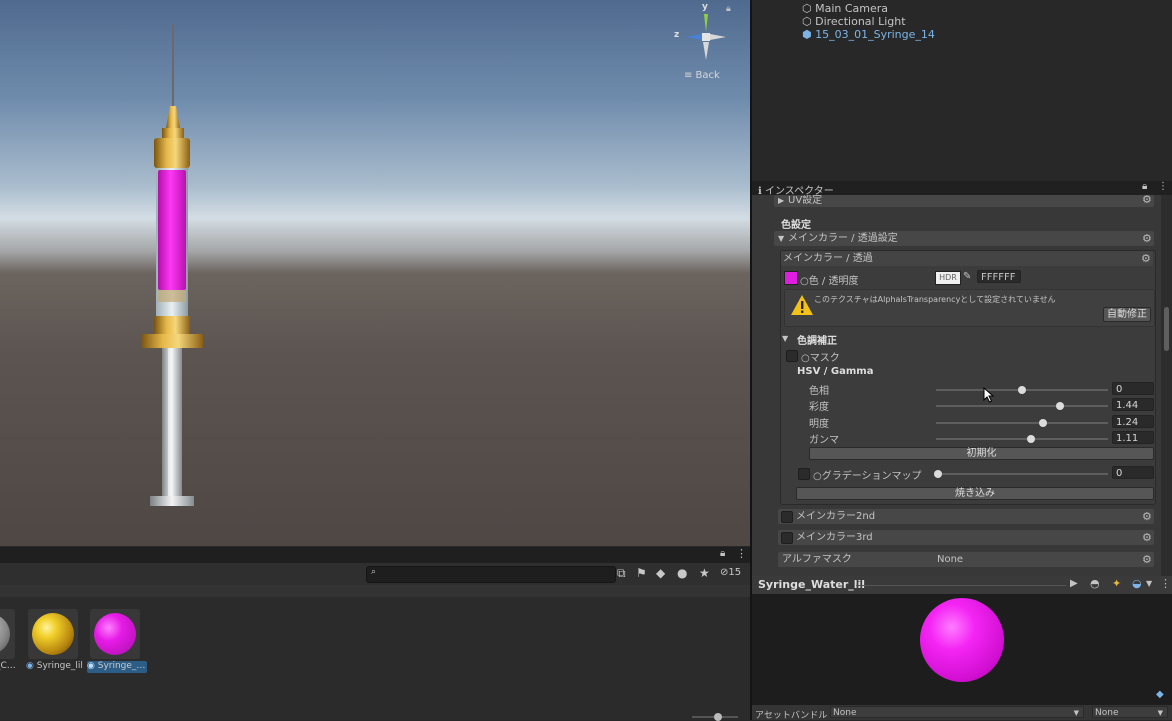 This screenshot has width=1172, height=721. I want to click on hue-value-field: 0, so click(1133, 388).